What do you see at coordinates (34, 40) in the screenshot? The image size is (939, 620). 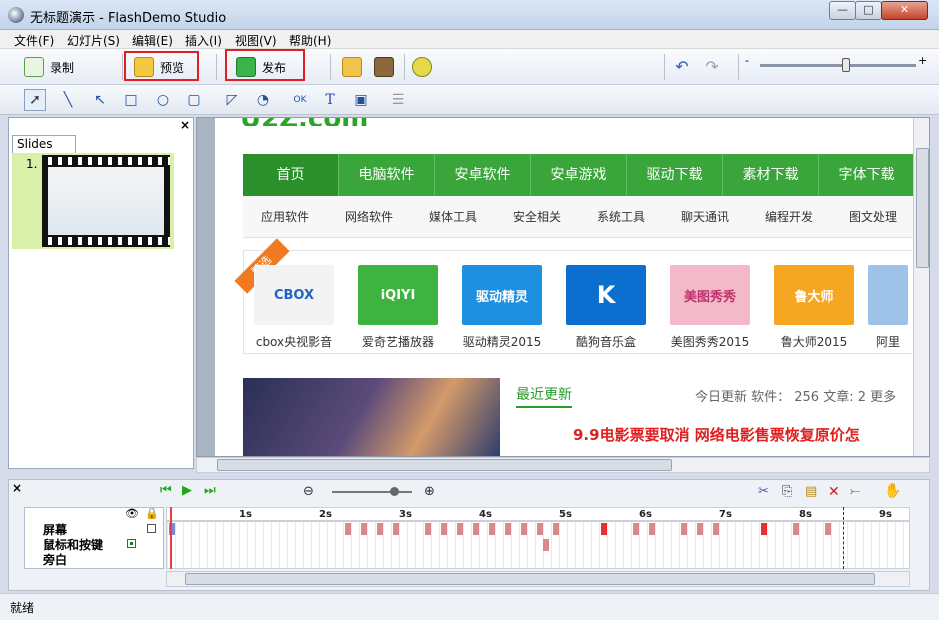 I see `menu-file: 文件(F)` at bounding box center [34, 40].